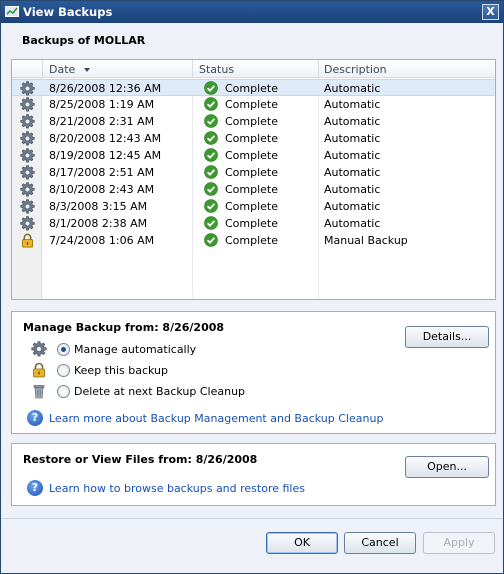 The width and height of the screenshot is (504, 574). What do you see at coordinates (63, 349) in the screenshot?
I see `manage-automatically-radio` at bounding box center [63, 349].